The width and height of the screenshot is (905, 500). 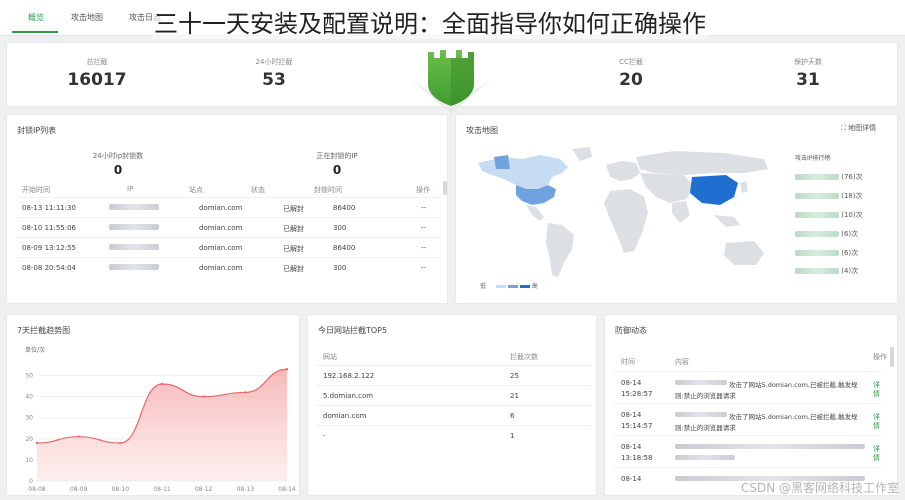 I want to click on stat-value: 53, so click(x=274, y=80).